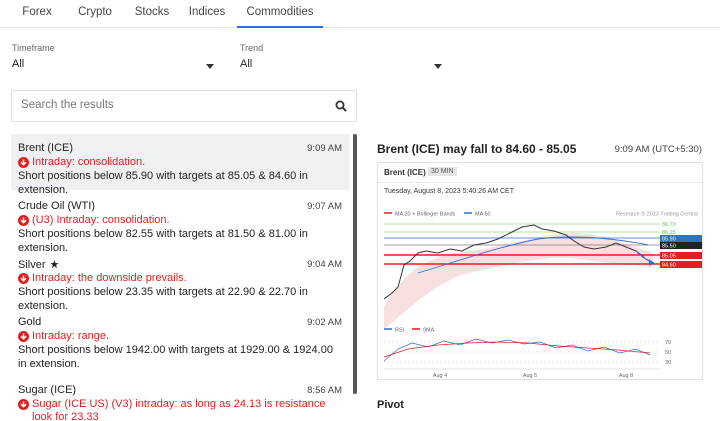  I want to click on tab-forex: Forex, so click(37, 13).